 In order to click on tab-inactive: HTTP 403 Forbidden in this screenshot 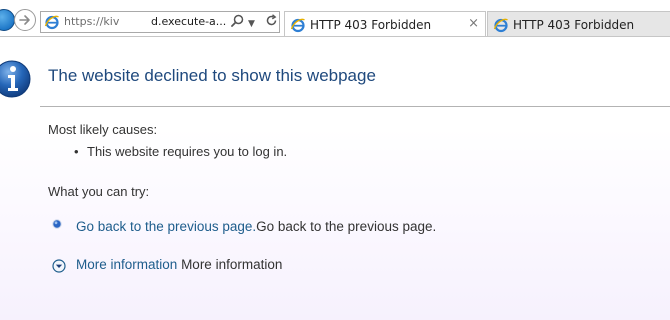, I will do `click(578, 23)`.